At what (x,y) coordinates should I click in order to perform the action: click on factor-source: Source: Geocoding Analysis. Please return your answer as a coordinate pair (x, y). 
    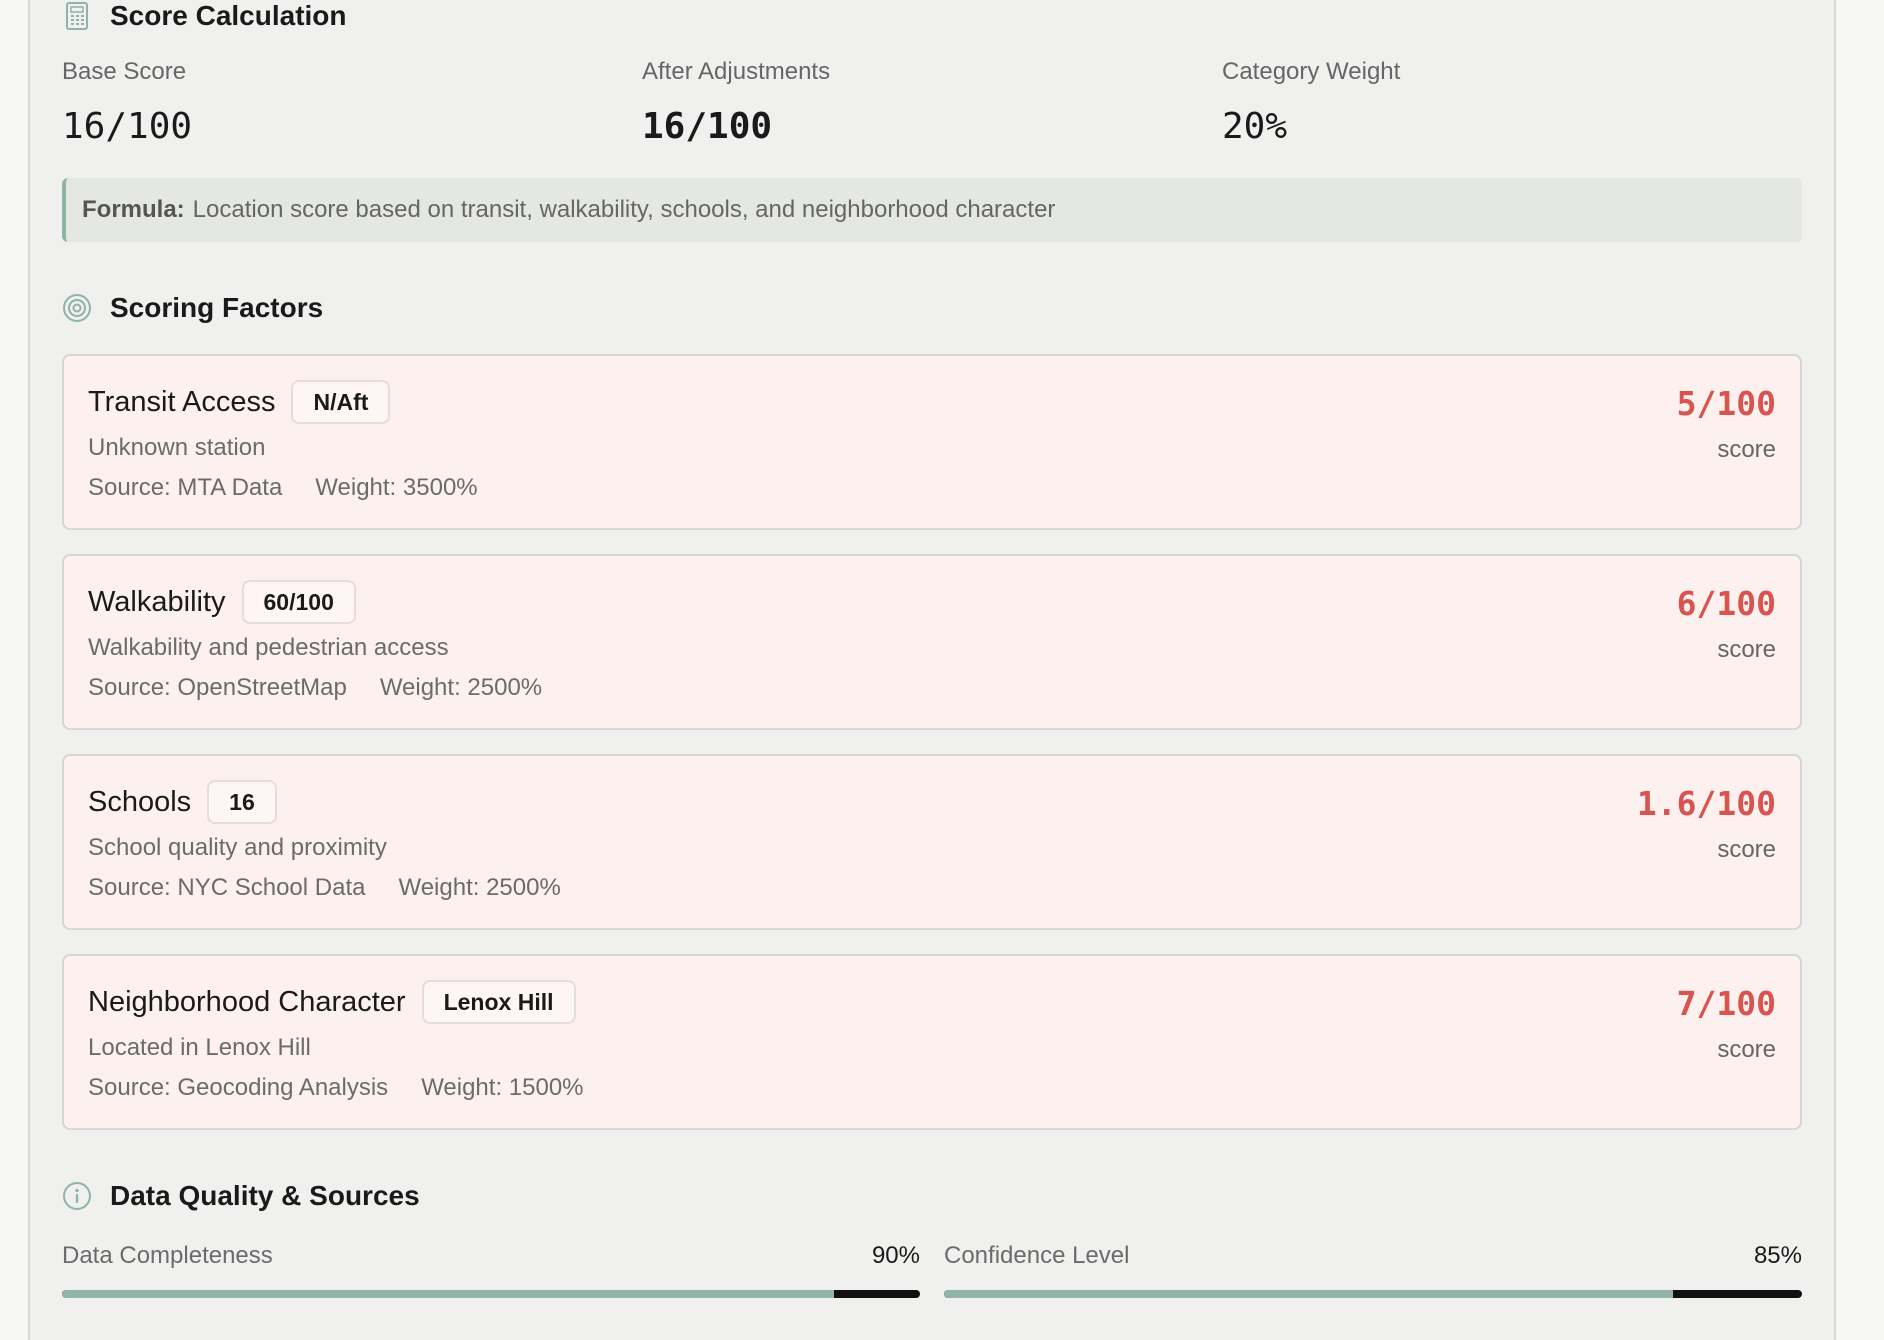
    Looking at the image, I should click on (238, 1087).